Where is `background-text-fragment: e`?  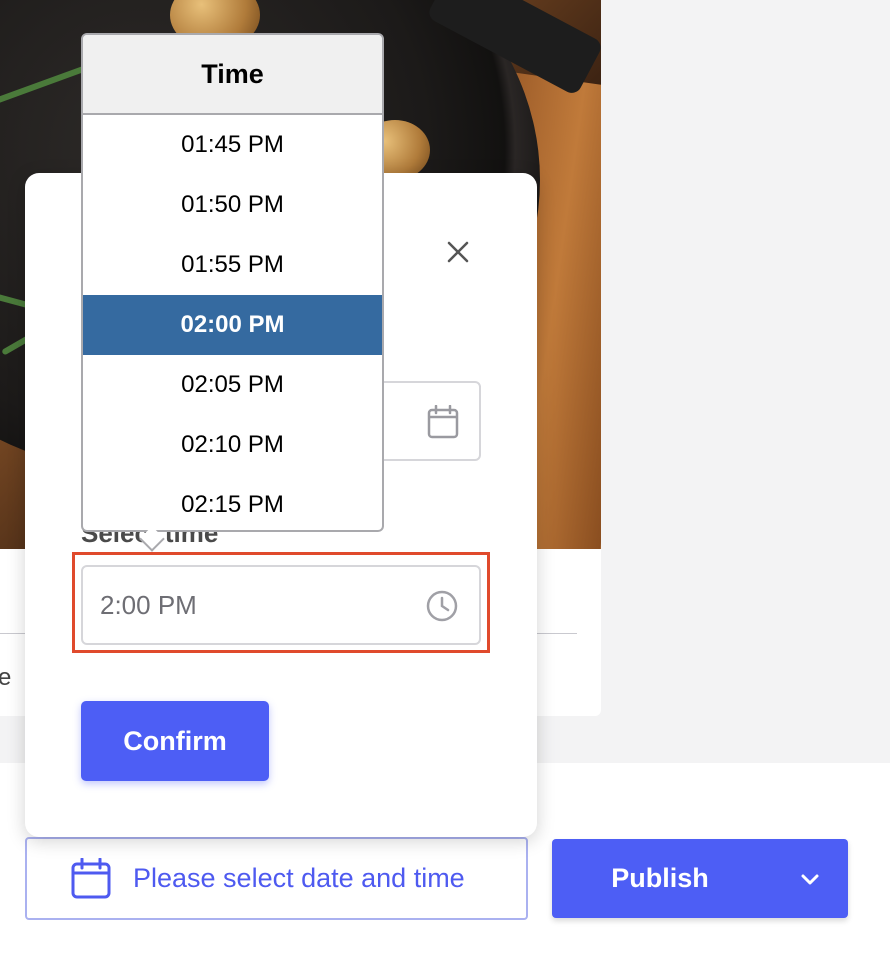 background-text-fragment: e is located at coordinates (6, 677).